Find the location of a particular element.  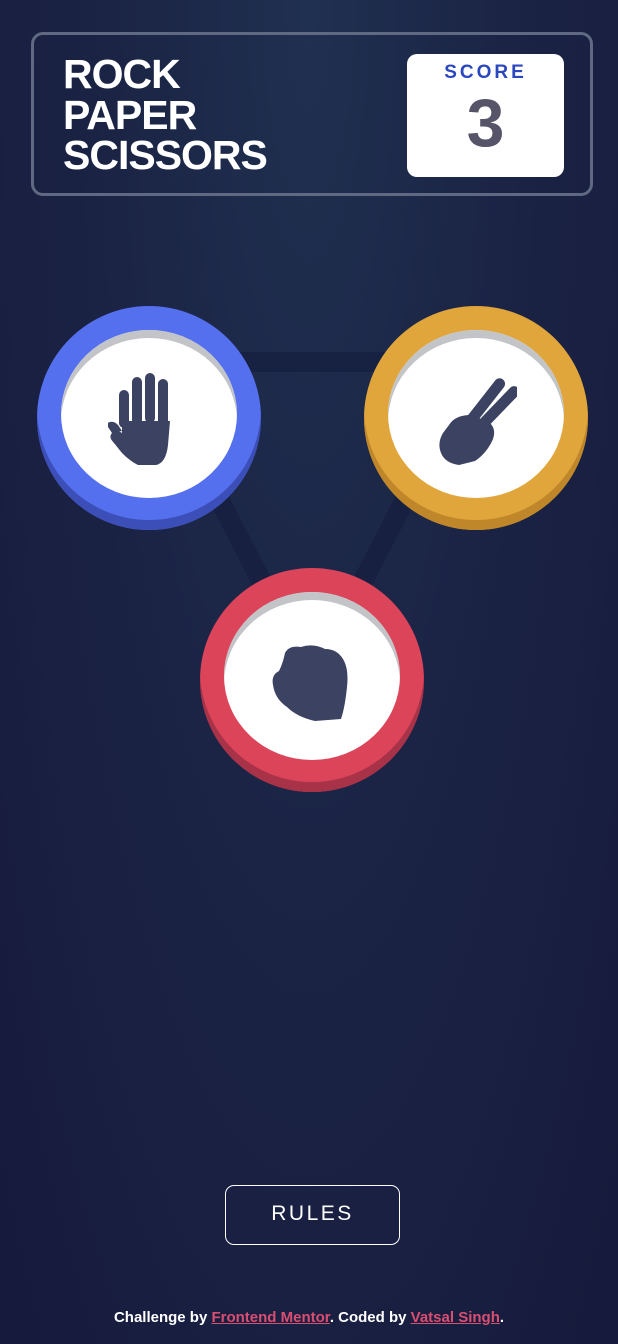

scissors-hand-icon is located at coordinates (478, 421).